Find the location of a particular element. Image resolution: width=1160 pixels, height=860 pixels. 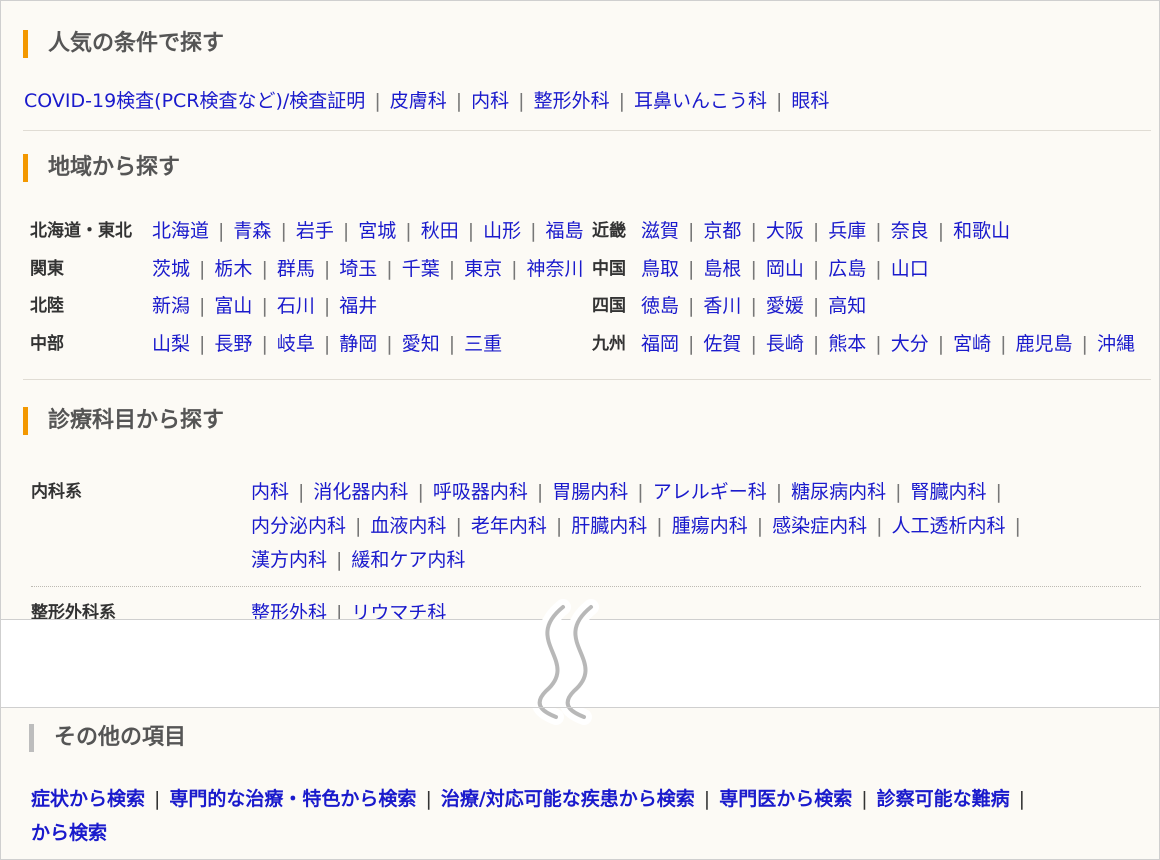

link-item: から検索 is located at coordinates (69, 833).